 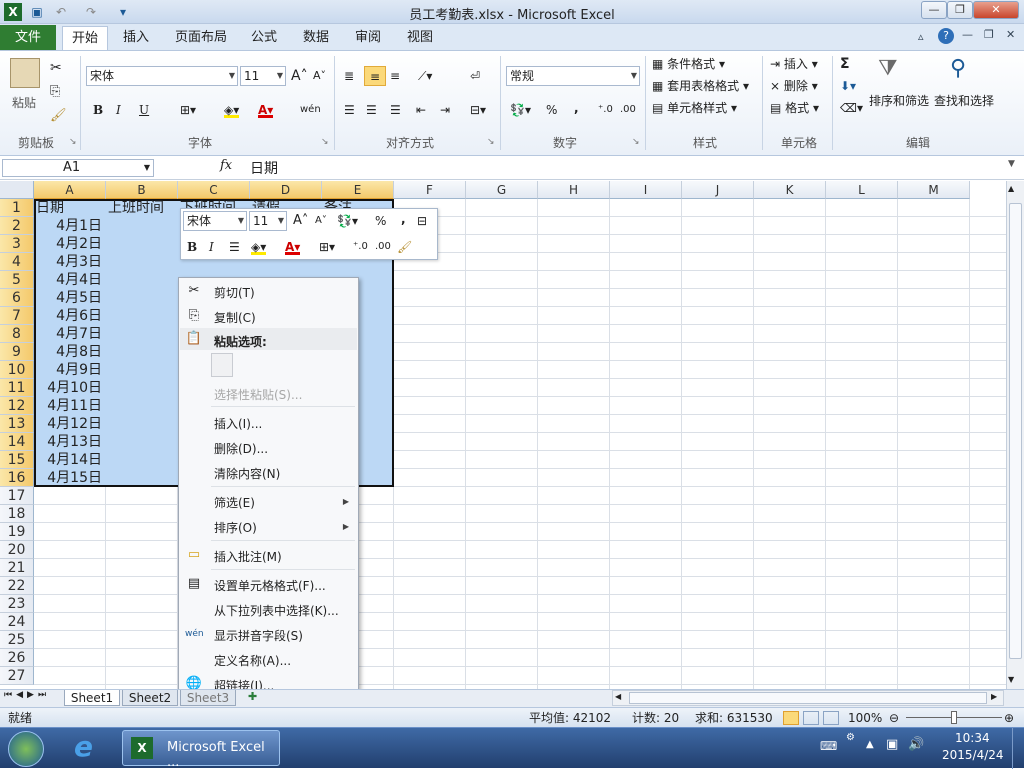 I want to click on align-left-icon: ☰, so click(x=349, y=110).